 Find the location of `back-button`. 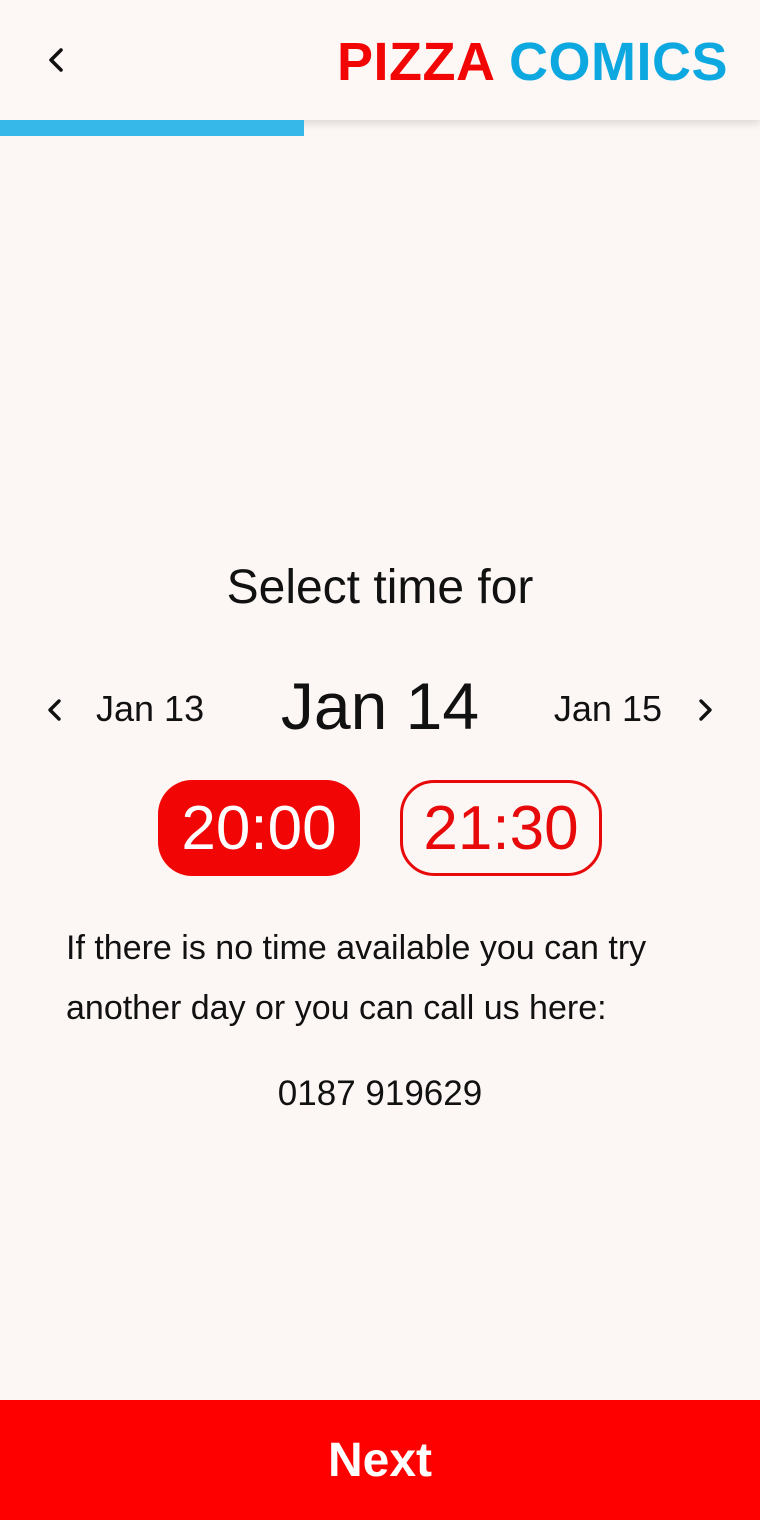

back-button is located at coordinates (56, 60).